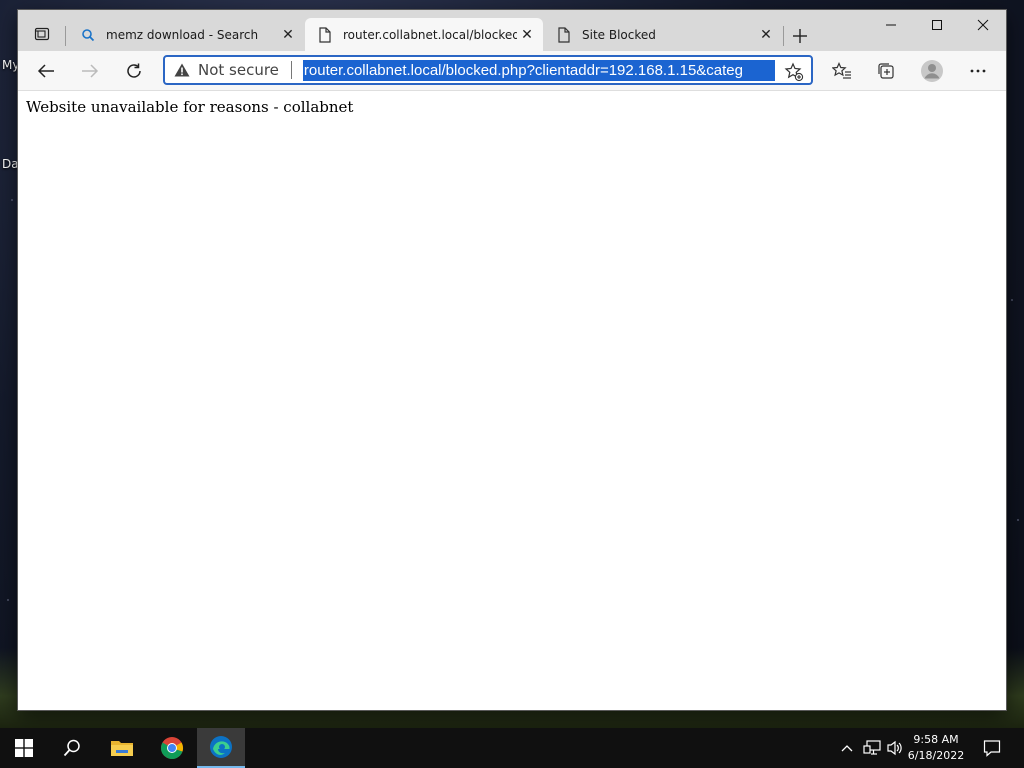 This screenshot has width=1024, height=768. I want to click on avatar-icon, so click(932, 71).